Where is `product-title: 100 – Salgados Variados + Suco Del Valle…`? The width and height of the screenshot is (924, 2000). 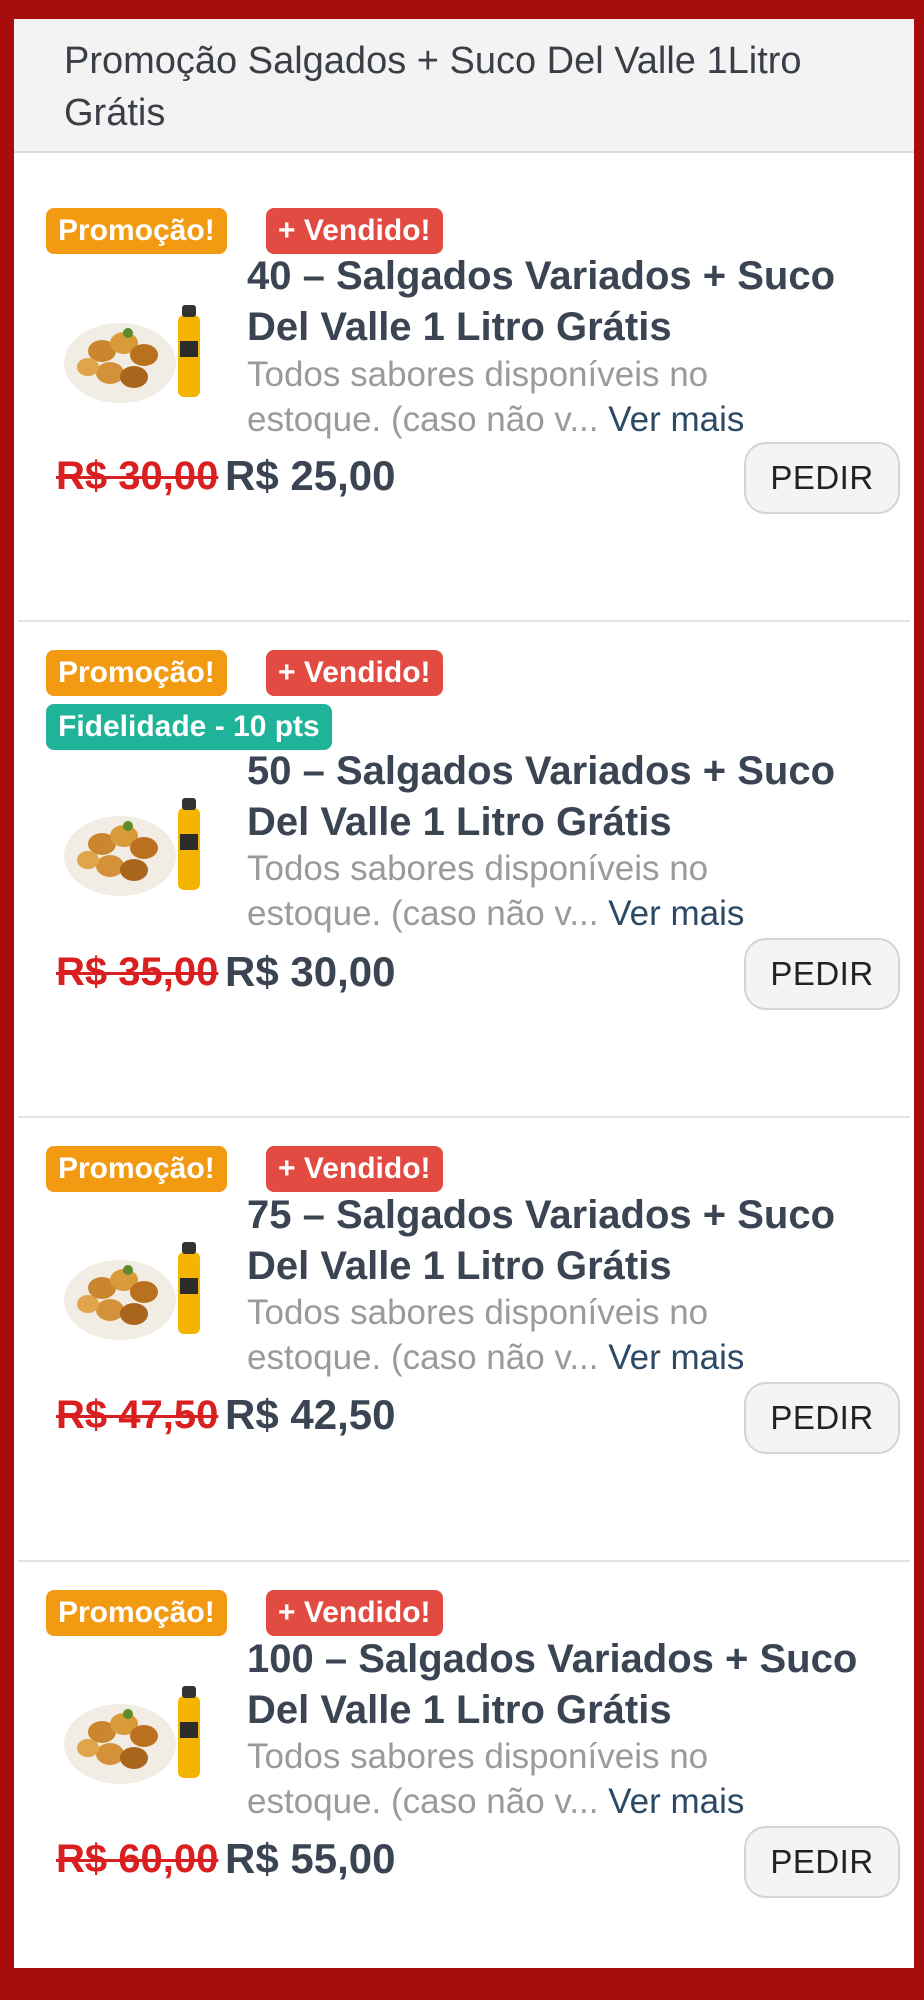
product-title: 100 – Salgados Variados + Suco Del Valle… is located at coordinates (577, 1685).